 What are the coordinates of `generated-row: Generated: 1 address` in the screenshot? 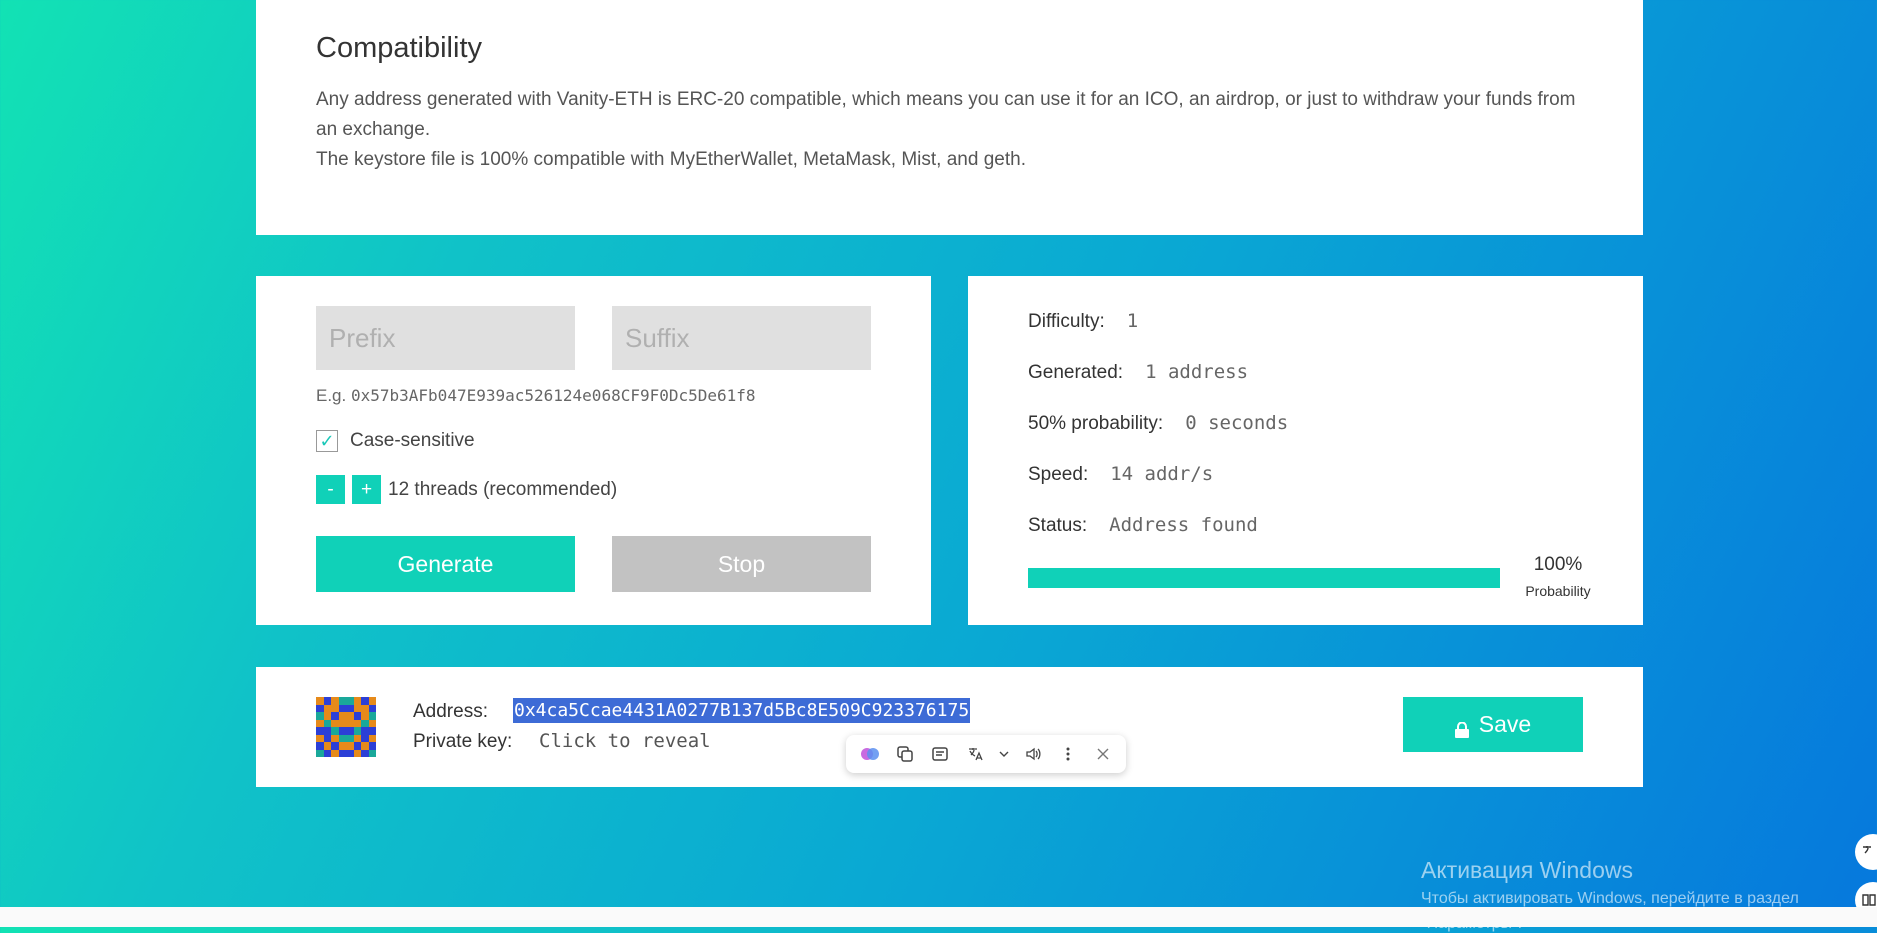 It's located at (1138, 372).